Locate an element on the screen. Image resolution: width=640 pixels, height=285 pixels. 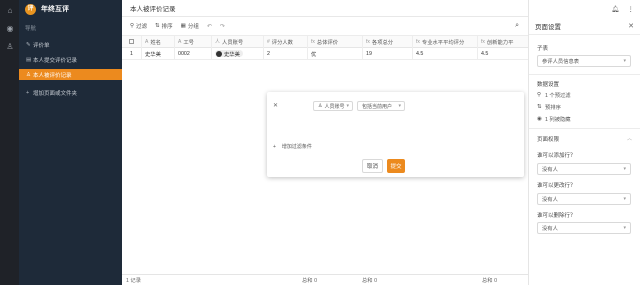
column-header: fx 专业水平平均评分 is located at coordinates (445, 41).